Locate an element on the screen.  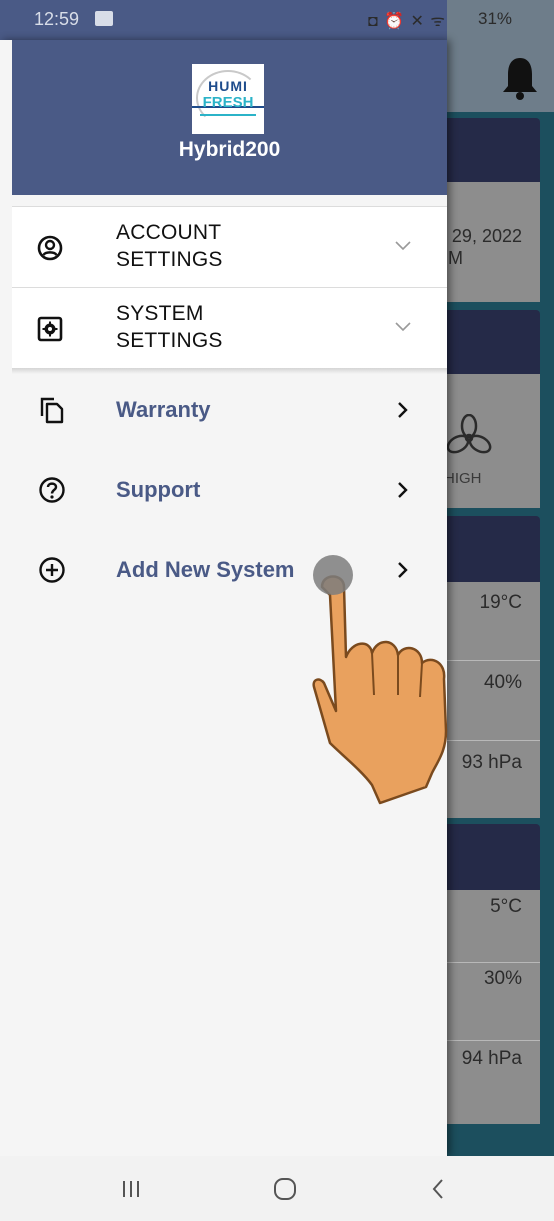
outdoor-temp: 5°C is located at coordinates (506, 906).